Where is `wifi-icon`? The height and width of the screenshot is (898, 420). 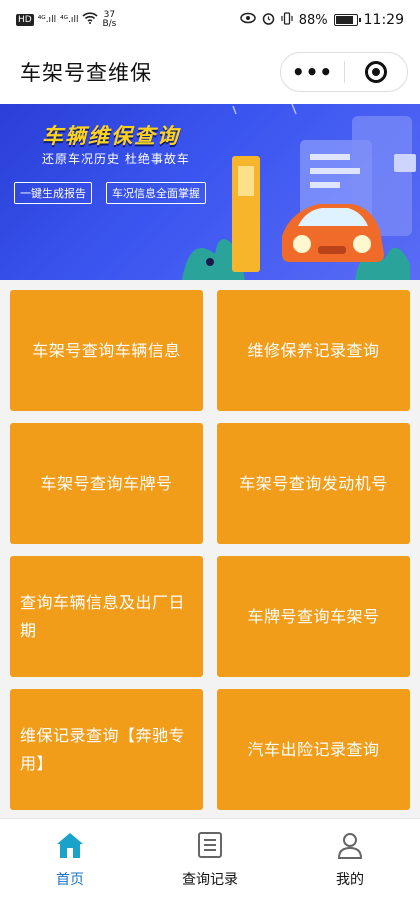
wifi-icon is located at coordinates (90, 20).